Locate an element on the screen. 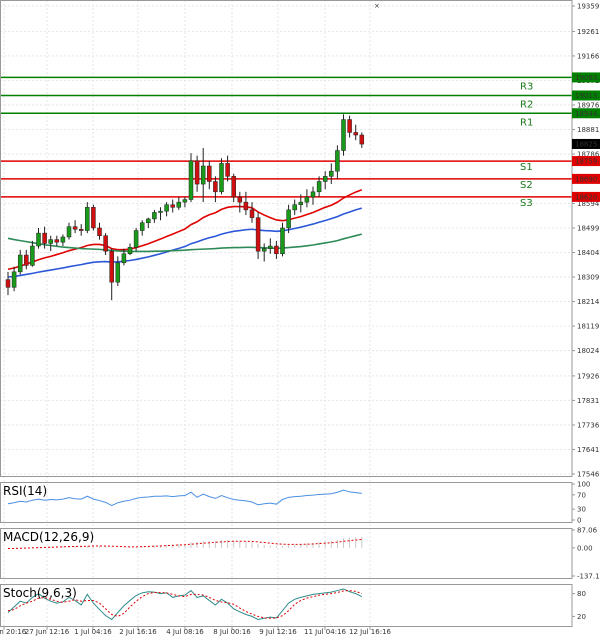  level-price-label: 18944.3 is located at coordinates (587, 114).